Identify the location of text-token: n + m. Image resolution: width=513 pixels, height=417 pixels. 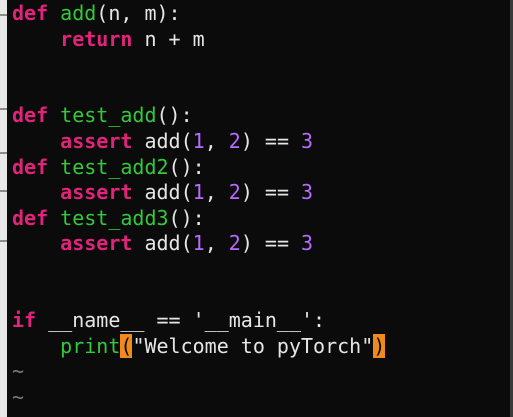
(168, 38).